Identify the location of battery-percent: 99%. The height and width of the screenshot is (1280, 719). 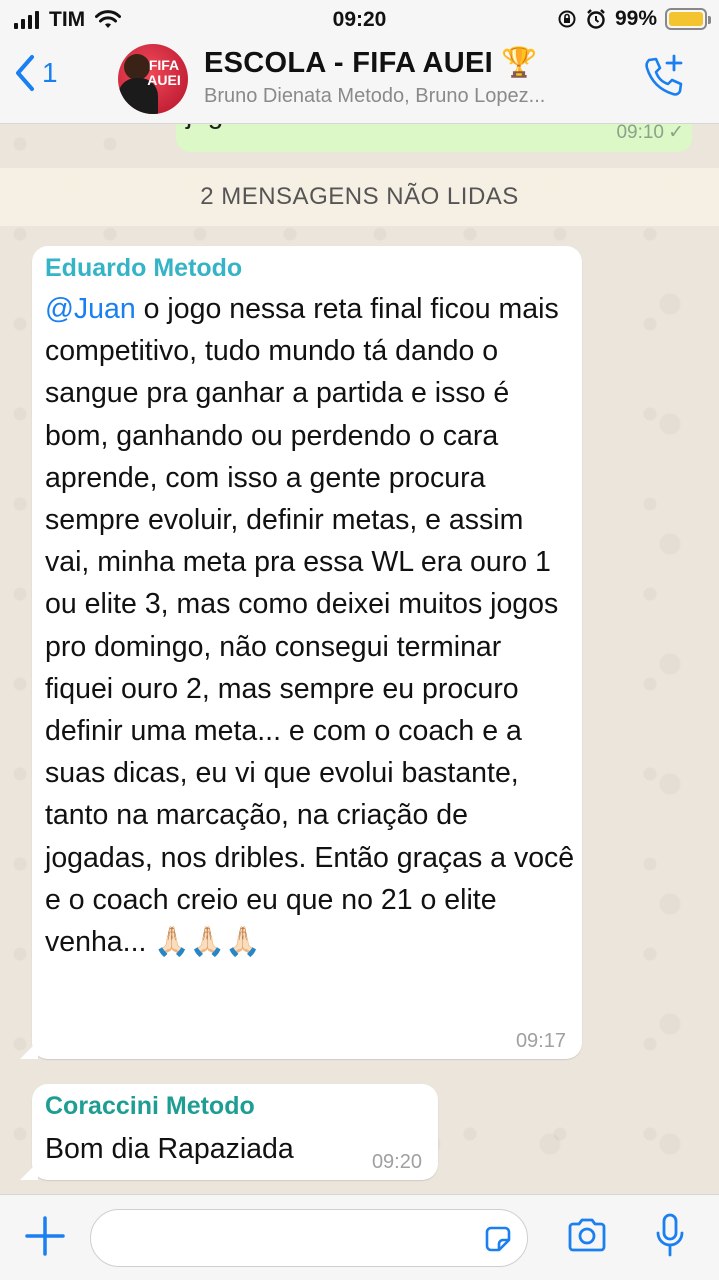
(635, 18).